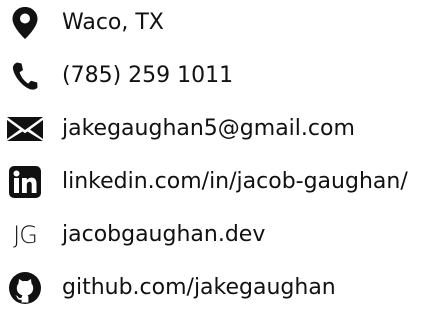  What do you see at coordinates (163, 235) in the screenshot?
I see `website-link: jacobgaughan.dev` at bounding box center [163, 235].